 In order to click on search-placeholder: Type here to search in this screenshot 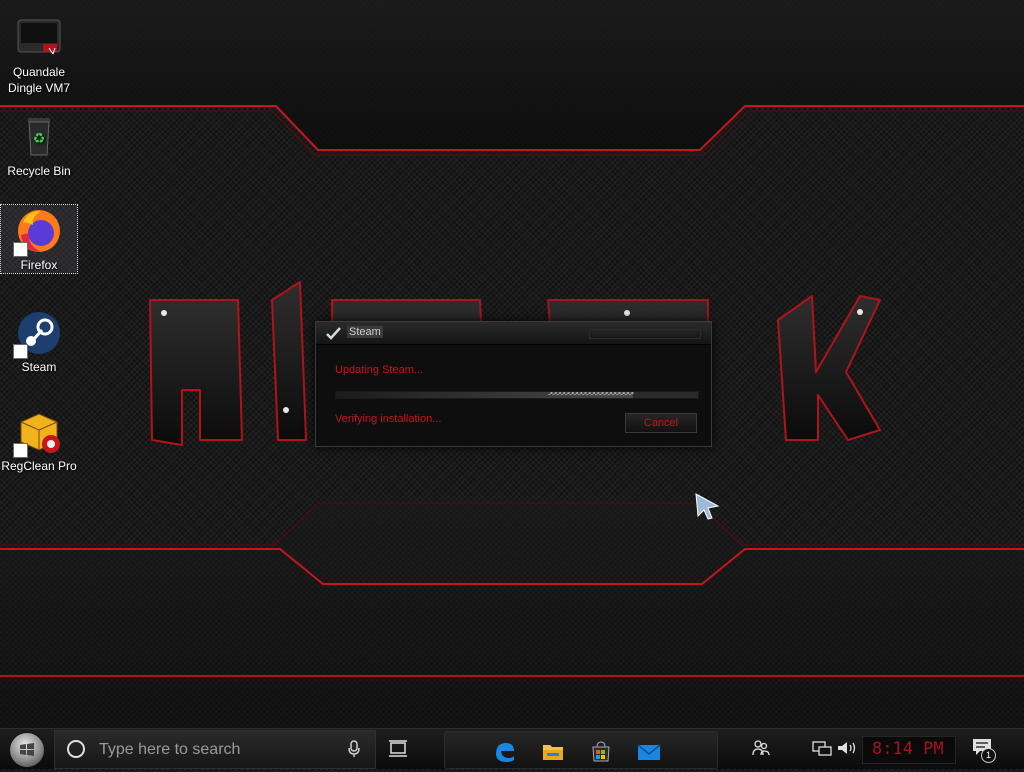, I will do `click(170, 749)`.